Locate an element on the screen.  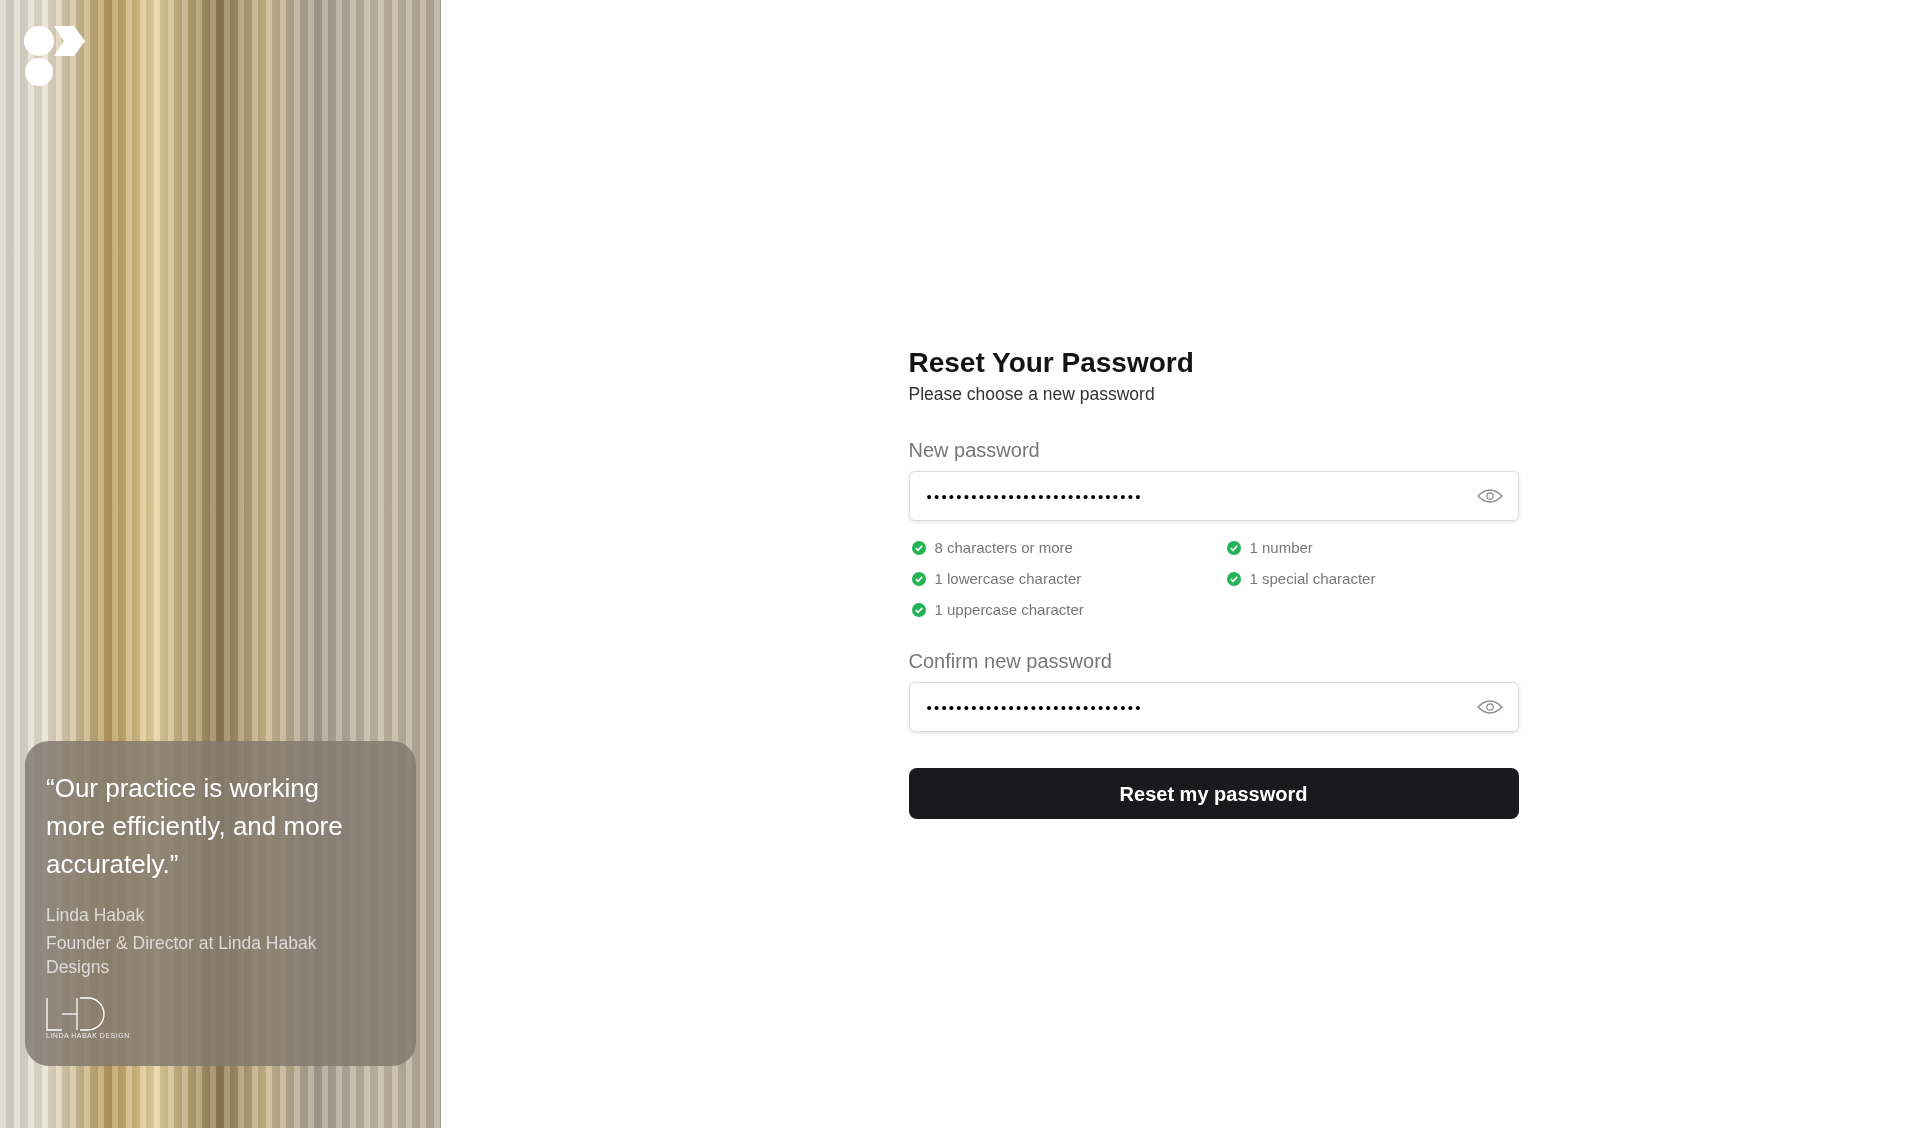
company-logo-icon is located at coordinates (76, 1014).